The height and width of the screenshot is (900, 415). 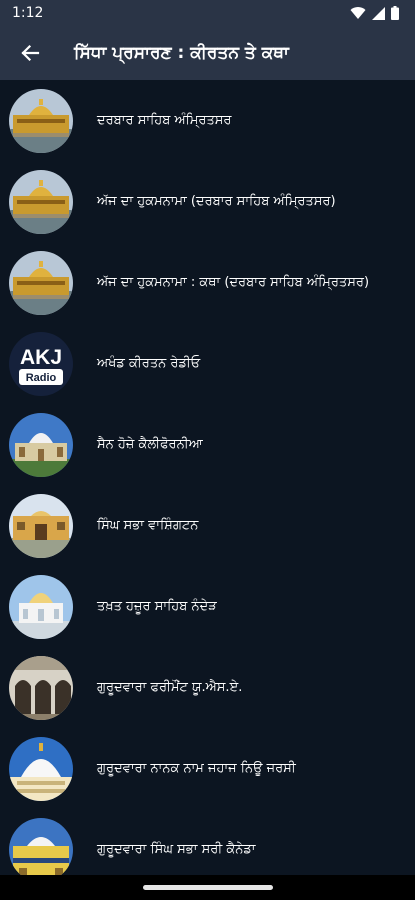 I want to click on station-label: ਦਰਬਾਰ ਸਾਹਿਬ ਅੰਮ੍ਰਿਤਸਰ, so click(x=164, y=120).